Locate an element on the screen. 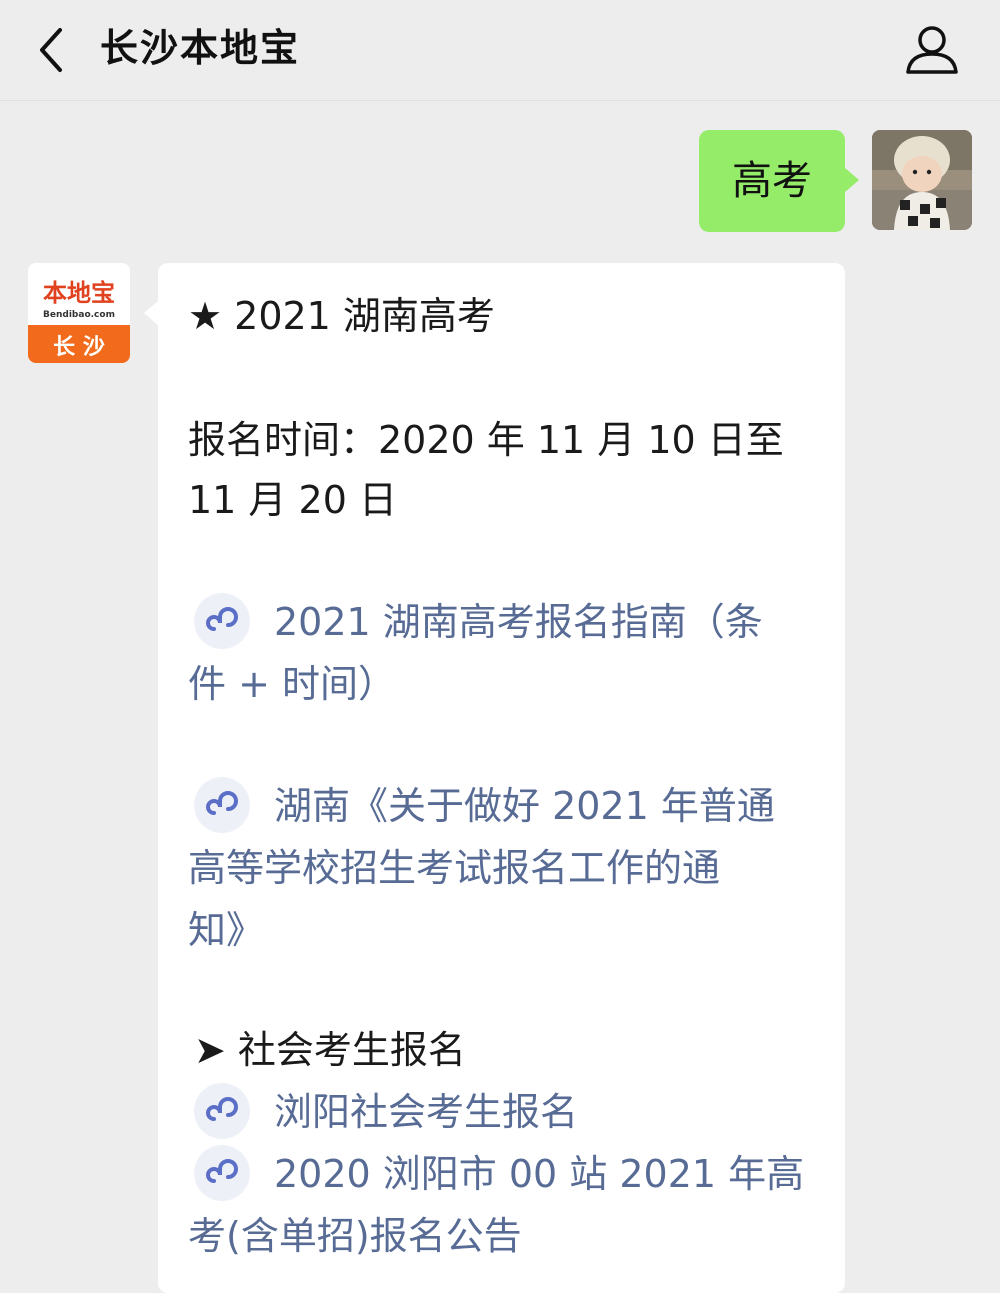 The height and width of the screenshot is (1293, 1000). signup-time-line2: 11 月 20 日 is located at coordinates (292, 500).